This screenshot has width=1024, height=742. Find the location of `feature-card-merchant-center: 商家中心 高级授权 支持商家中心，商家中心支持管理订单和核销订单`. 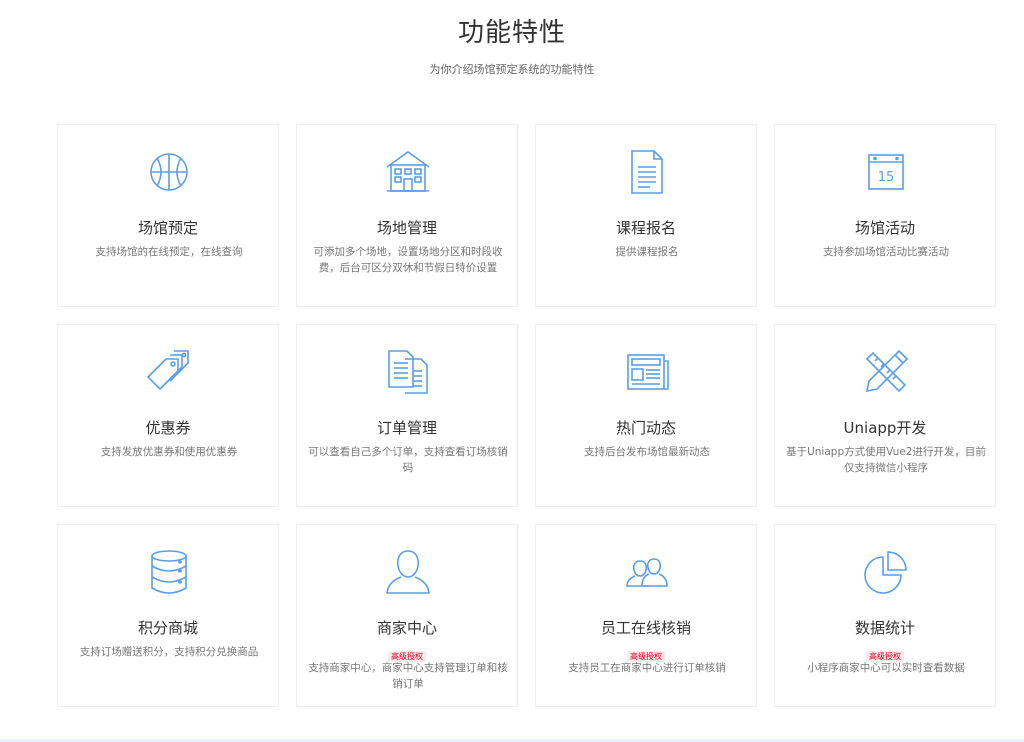

feature-card-merchant-center: 商家中心 高级授权 支持商家中心，商家中心支持管理订单和核销订单 is located at coordinates (407, 615).